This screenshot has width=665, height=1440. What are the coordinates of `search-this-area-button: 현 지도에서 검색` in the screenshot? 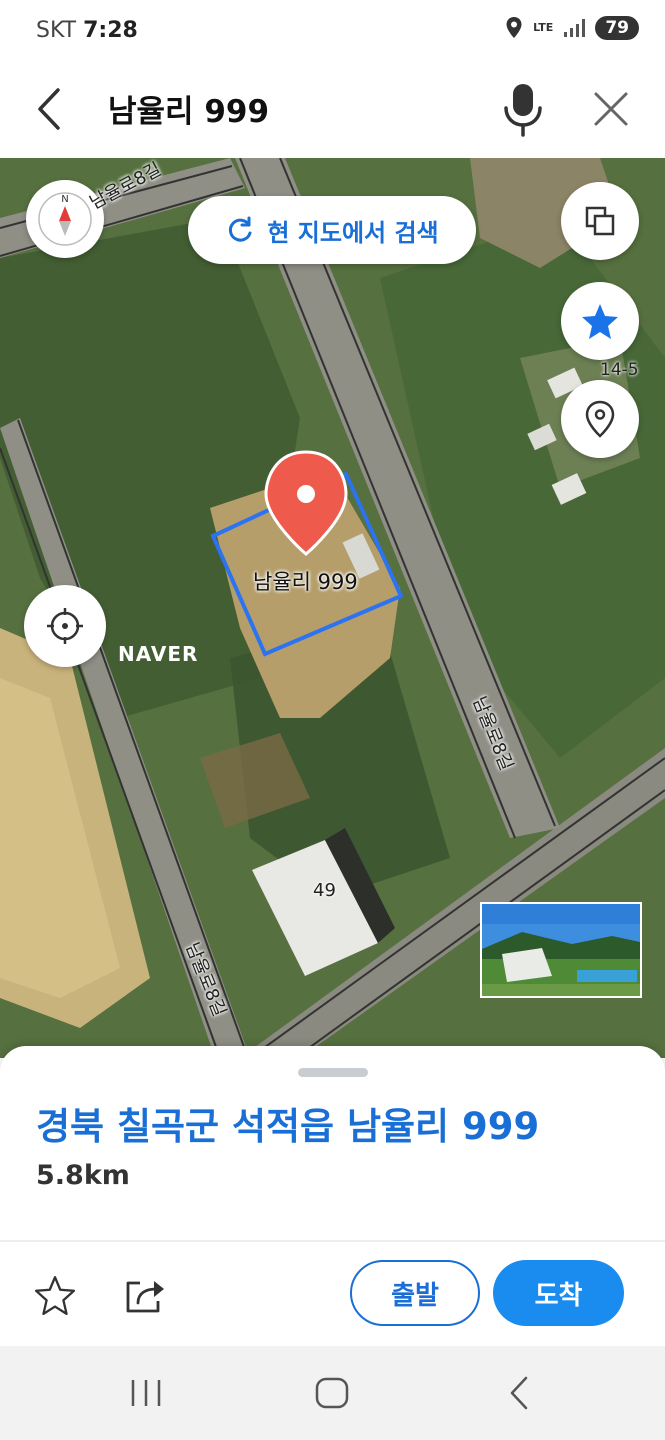 It's located at (332, 230).